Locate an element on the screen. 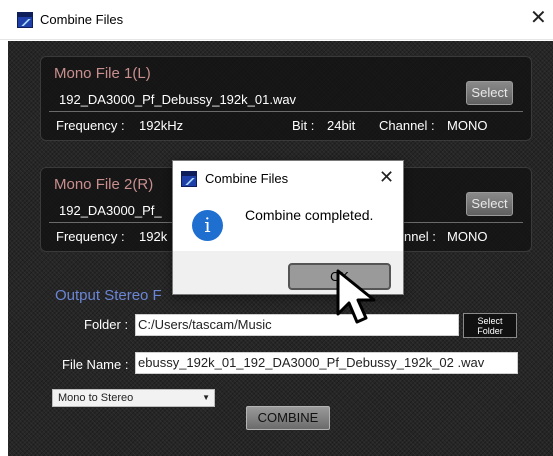 The height and width of the screenshot is (456, 553). dialog-titlebar: Combine Files ✕ is located at coordinates (288, 178).